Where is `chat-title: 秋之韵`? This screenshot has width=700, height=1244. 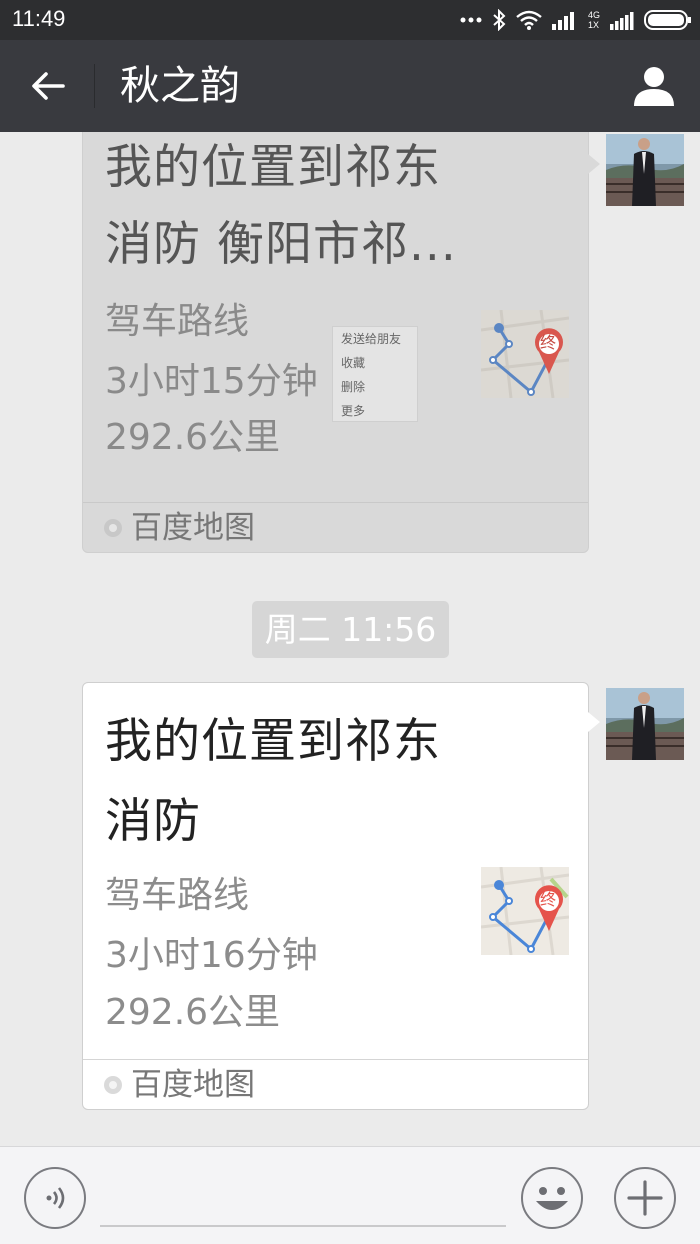 chat-title: 秋之韵 is located at coordinates (180, 86).